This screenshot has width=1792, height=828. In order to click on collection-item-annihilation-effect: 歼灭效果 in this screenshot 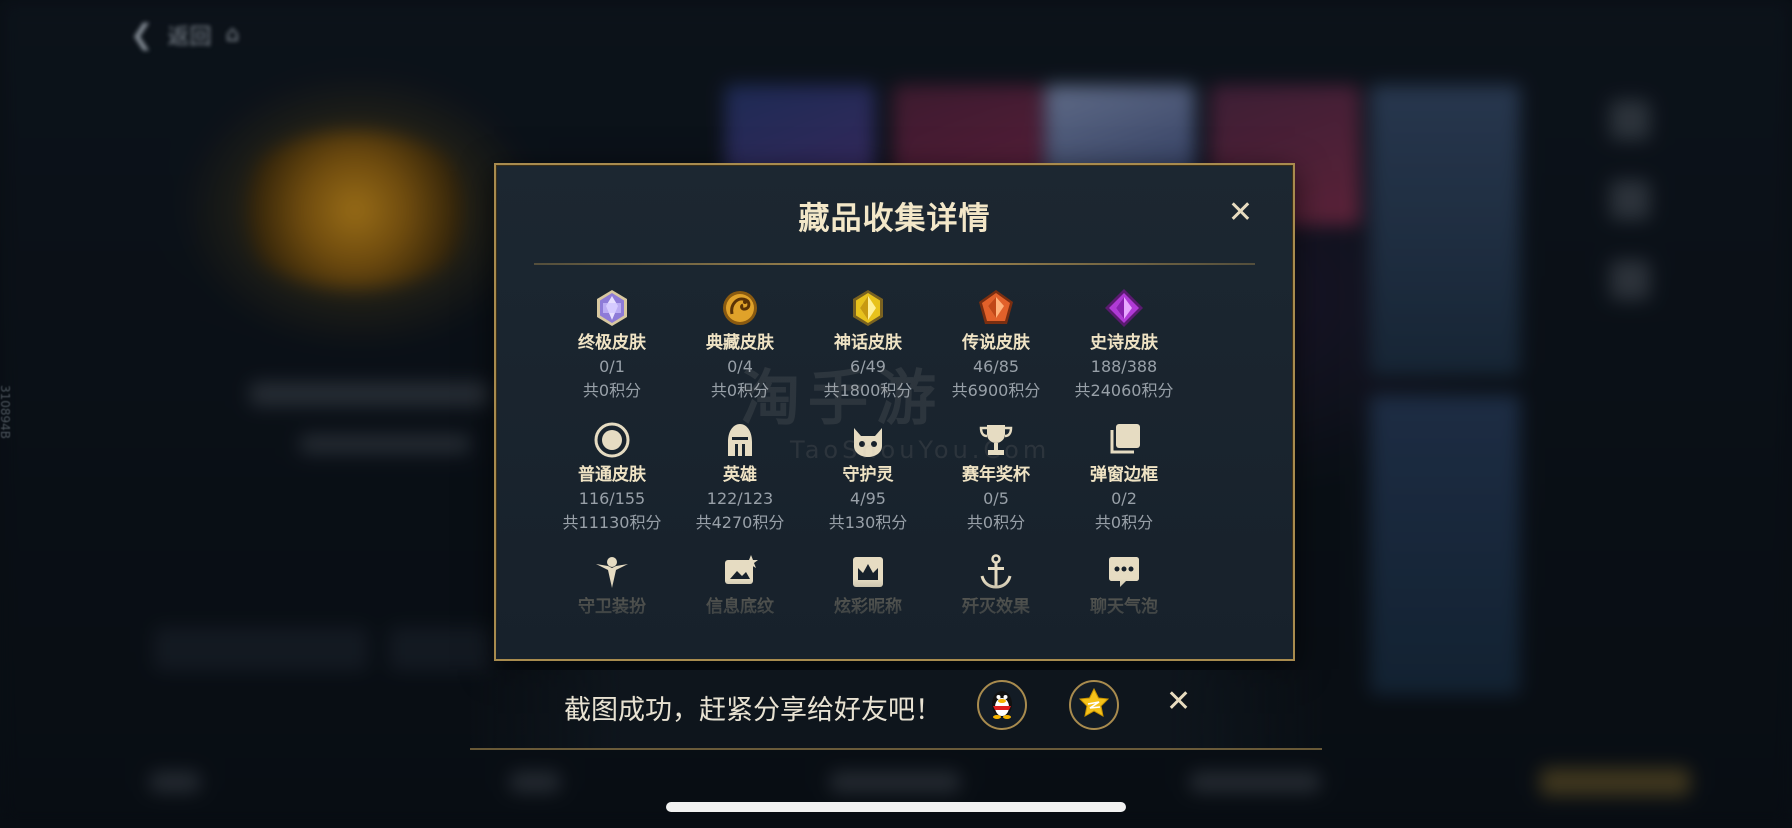, I will do `click(996, 585)`.